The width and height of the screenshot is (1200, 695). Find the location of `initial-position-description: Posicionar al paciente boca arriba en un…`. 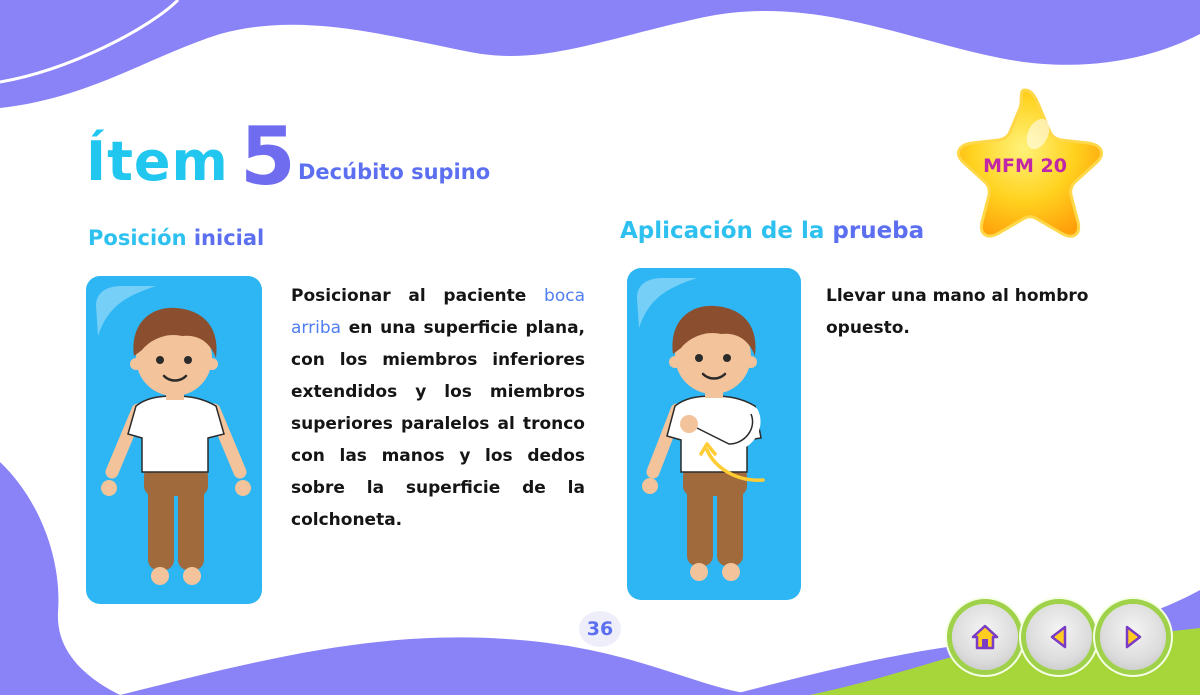

initial-position-description: Posicionar al paciente boca arriba en un… is located at coordinates (438, 408).